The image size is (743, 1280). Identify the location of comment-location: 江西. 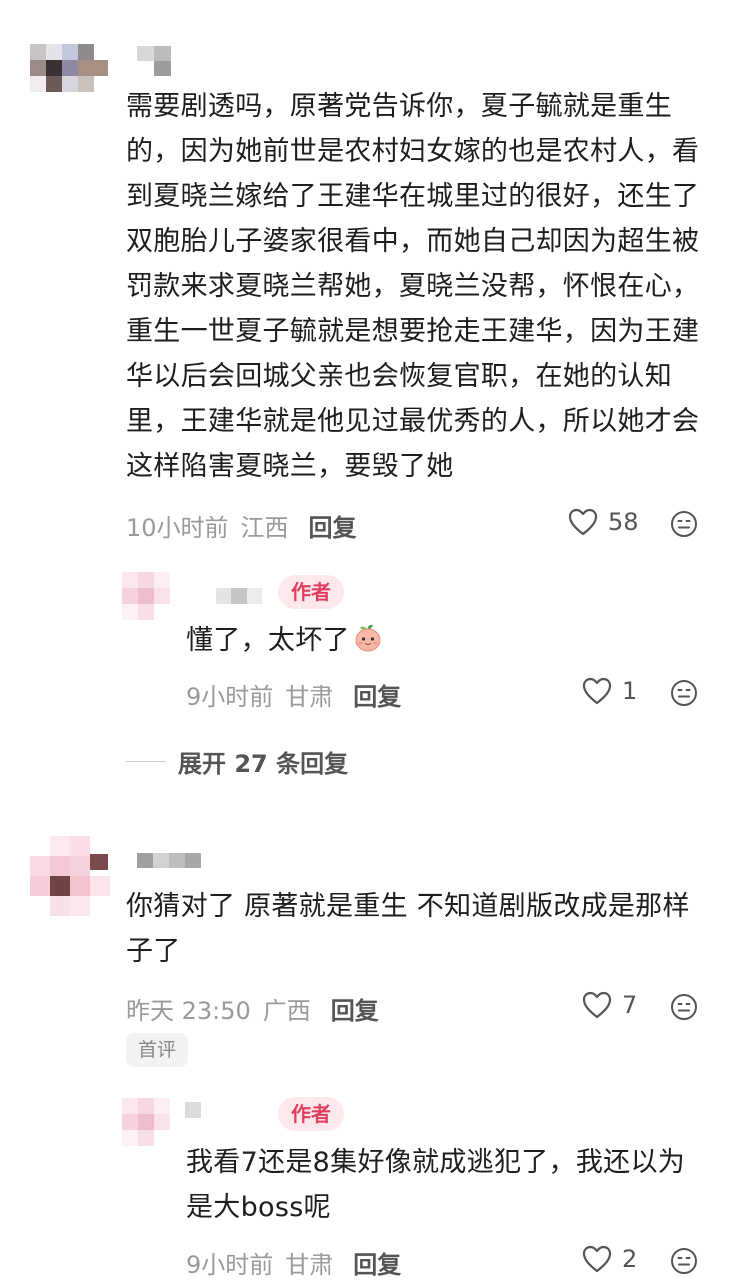
(264, 528).